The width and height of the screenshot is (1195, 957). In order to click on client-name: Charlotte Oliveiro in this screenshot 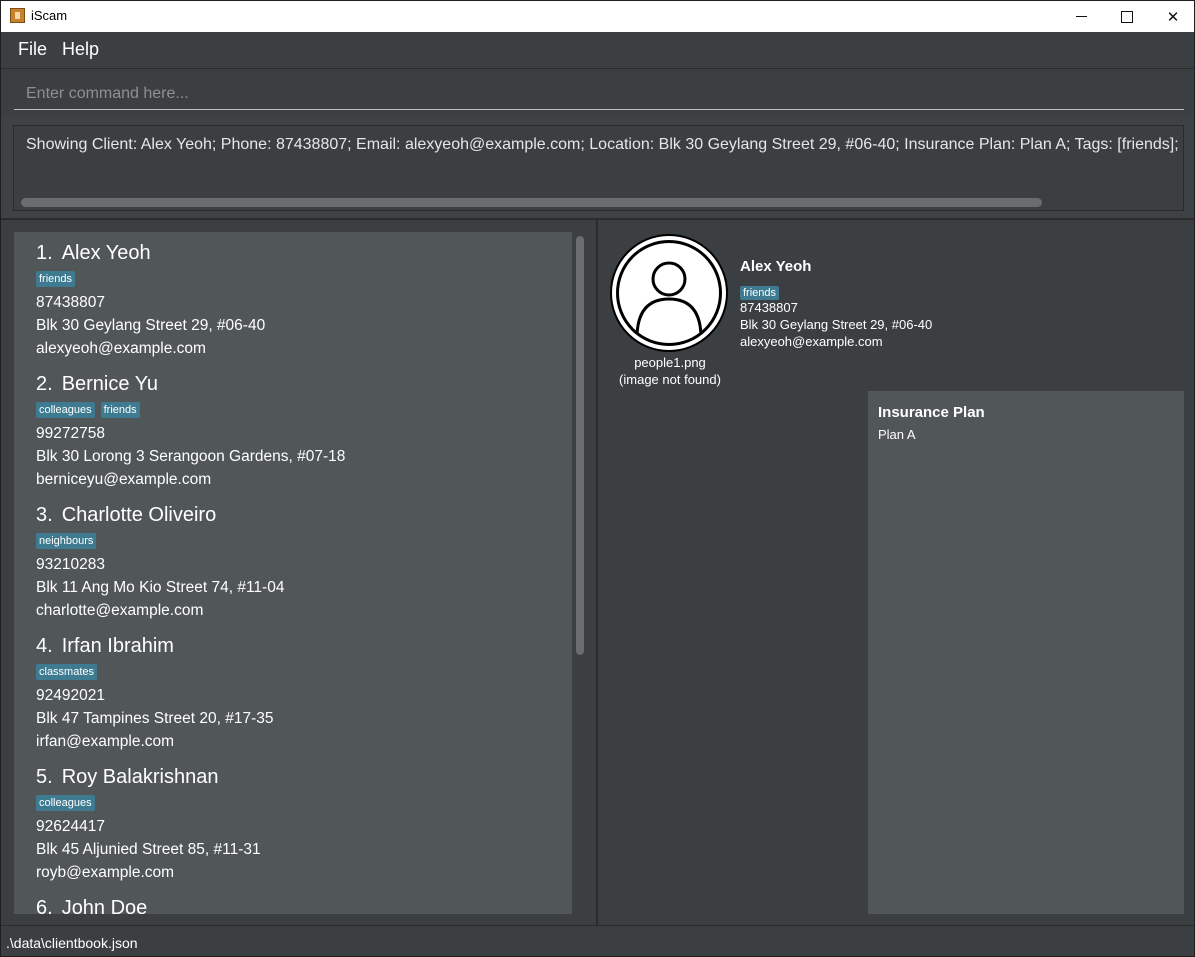, I will do `click(139, 515)`.